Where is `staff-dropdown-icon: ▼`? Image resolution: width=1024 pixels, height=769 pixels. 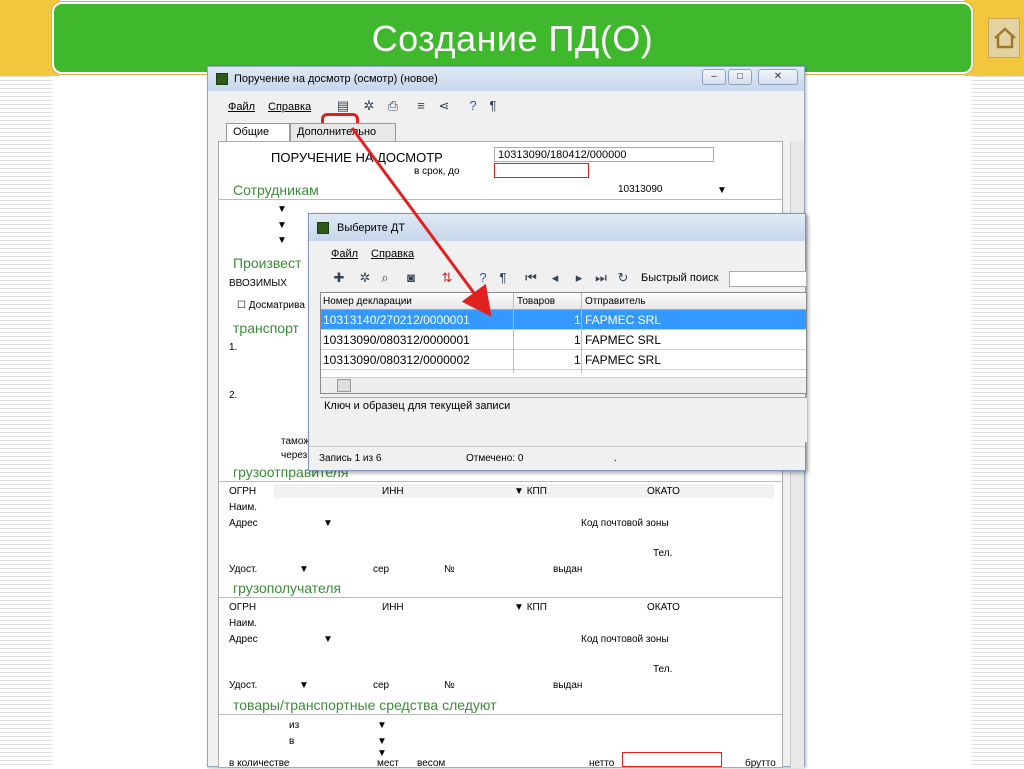
staff-dropdown-icon: ▼ is located at coordinates (722, 190).